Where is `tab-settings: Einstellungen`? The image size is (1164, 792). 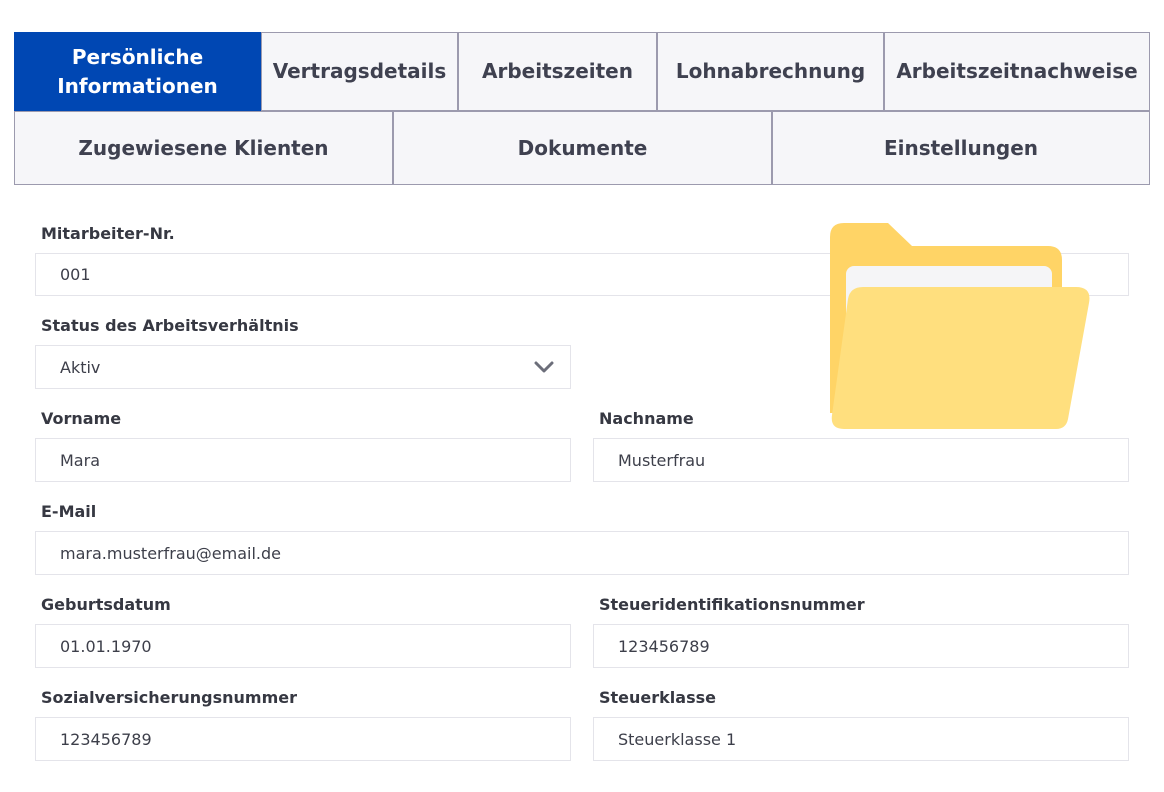
tab-settings: Einstellungen is located at coordinates (961, 148).